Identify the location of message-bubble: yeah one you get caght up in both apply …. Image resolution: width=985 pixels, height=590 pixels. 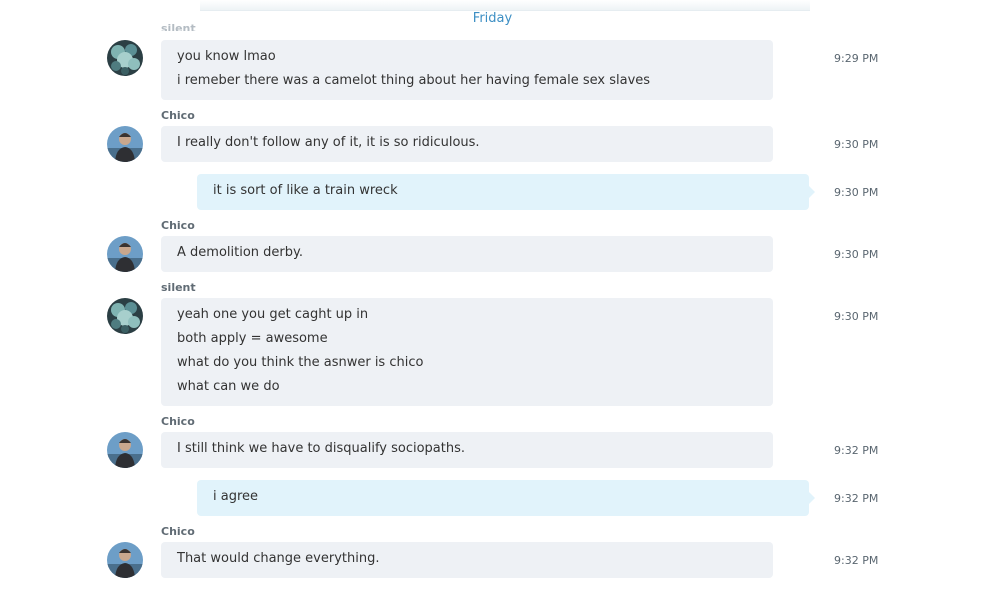
(467, 352).